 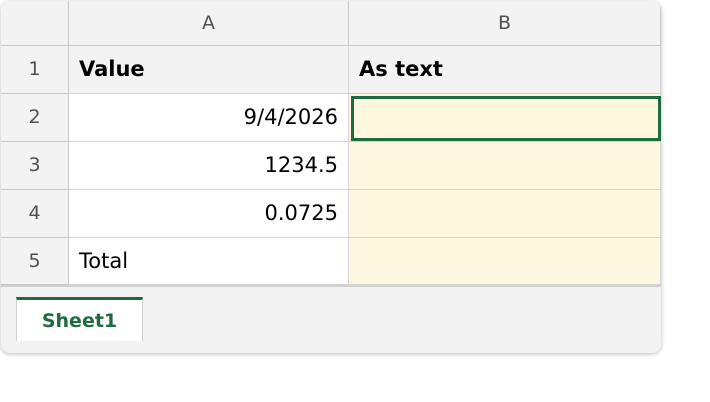 I want to click on row-header-5: 5, so click(x=35, y=261).